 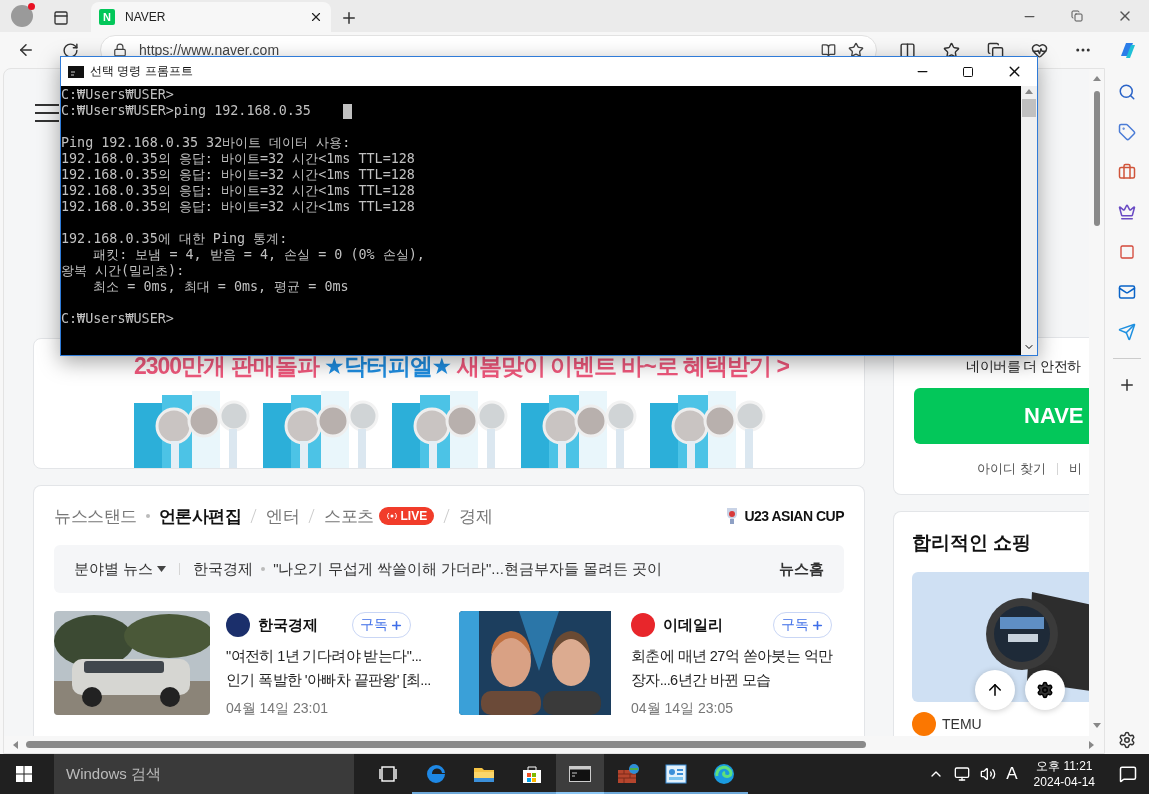 I want to click on login-notice: 네이버를 더 안전하, so click(x=1023, y=367).